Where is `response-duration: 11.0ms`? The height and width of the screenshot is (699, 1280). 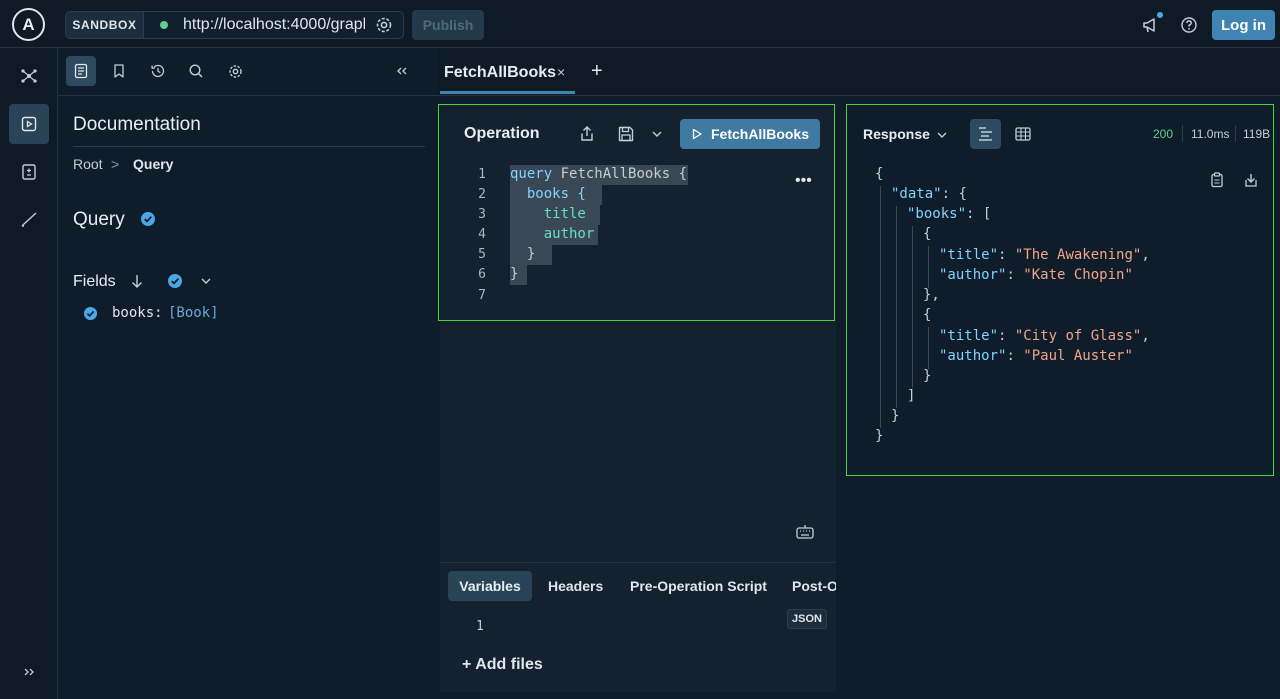
response-duration: 11.0ms is located at coordinates (1210, 134).